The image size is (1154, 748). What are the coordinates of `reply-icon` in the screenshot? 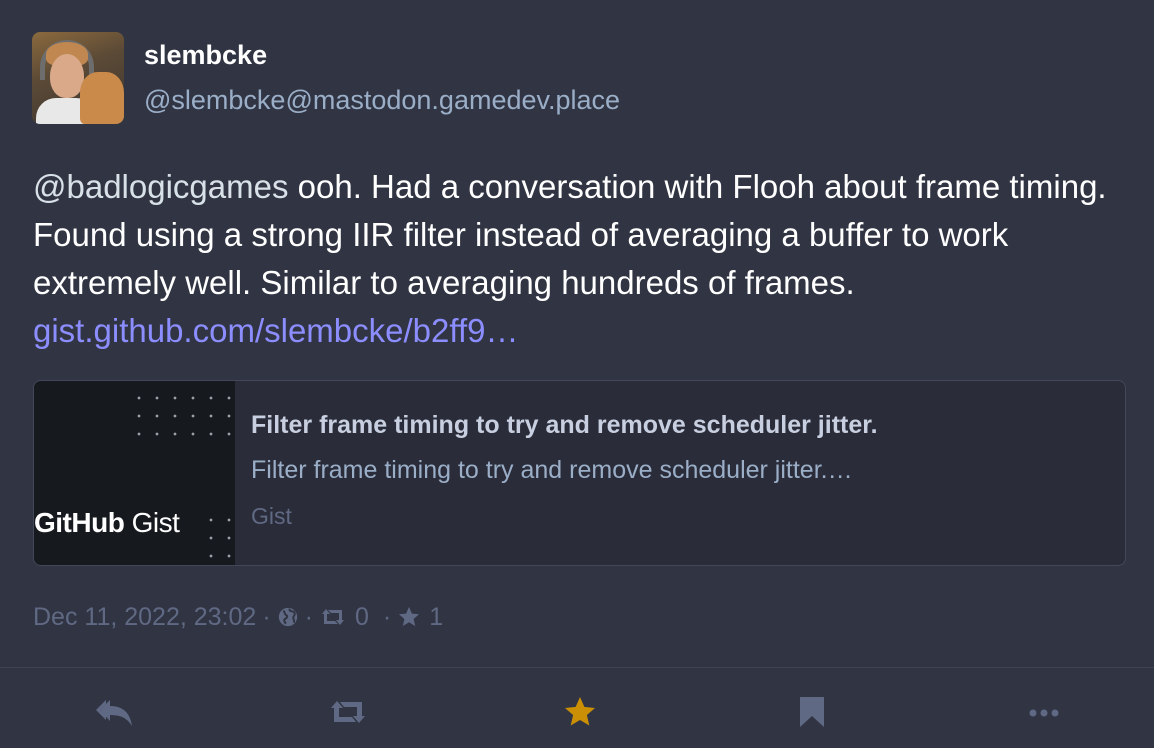 It's located at (116, 714).